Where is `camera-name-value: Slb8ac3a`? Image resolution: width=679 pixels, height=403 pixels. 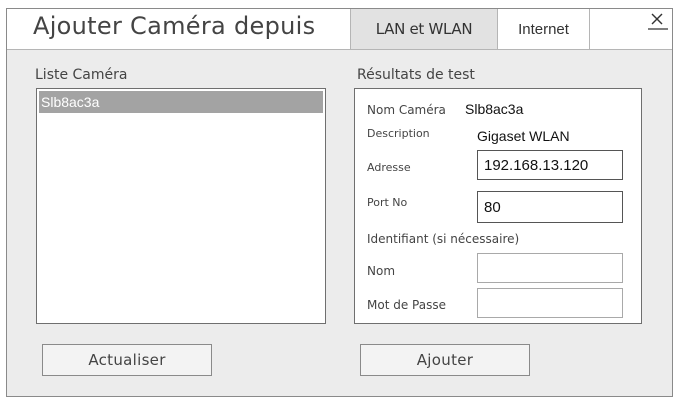 camera-name-value: Slb8ac3a is located at coordinates (494, 109).